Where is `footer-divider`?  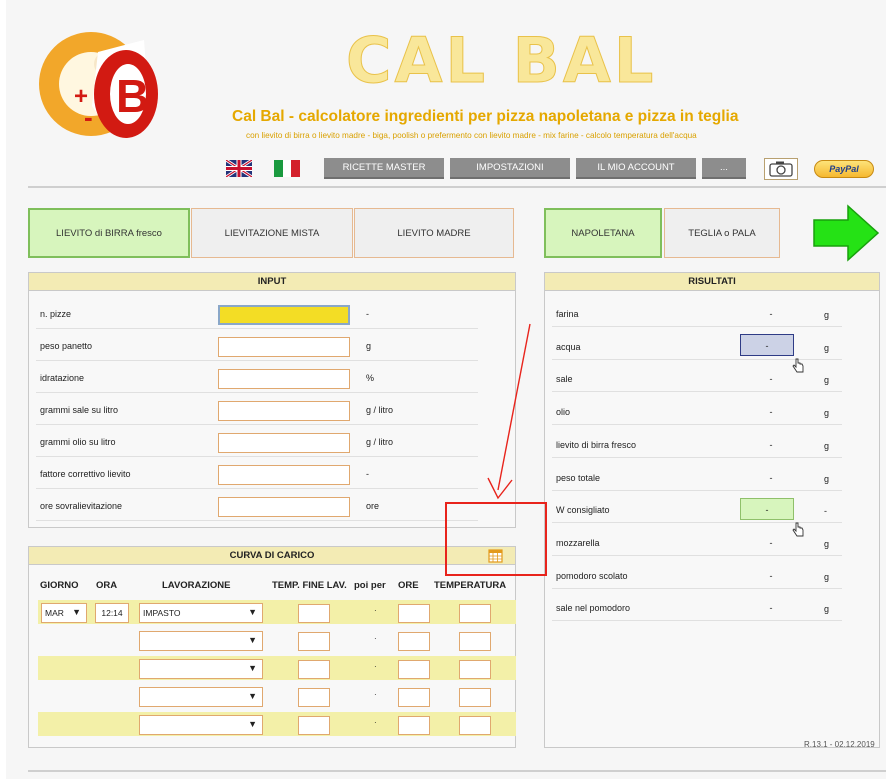
footer-divider is located at coordinates (457, 771).